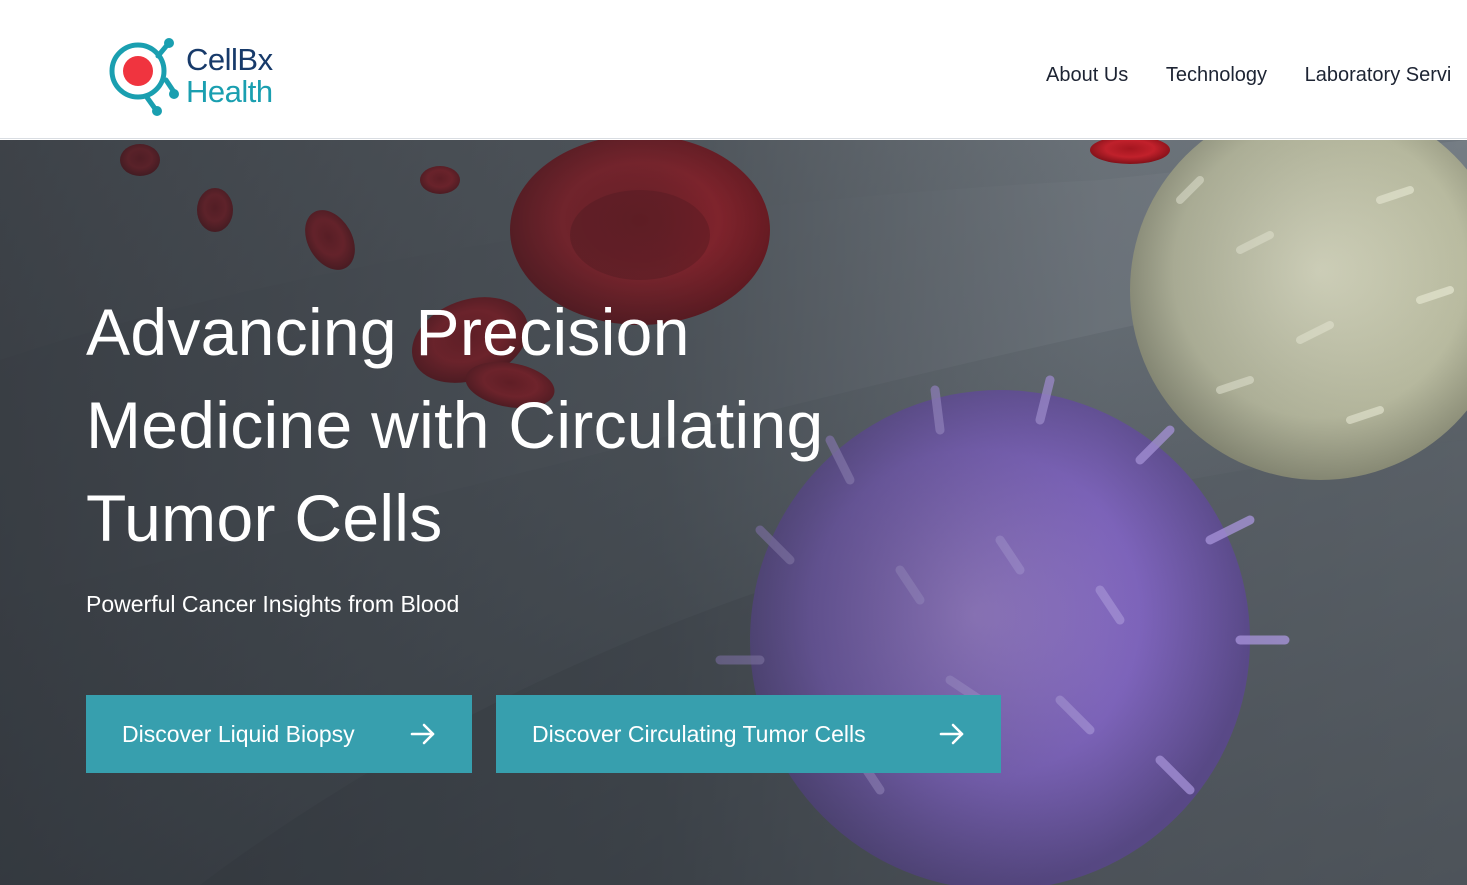 This screenshot has height=885, width=1467. I want to click on discover-circulating-tumor-cells-label: Discover Circulating Tumor Cells, so click(699, 734).